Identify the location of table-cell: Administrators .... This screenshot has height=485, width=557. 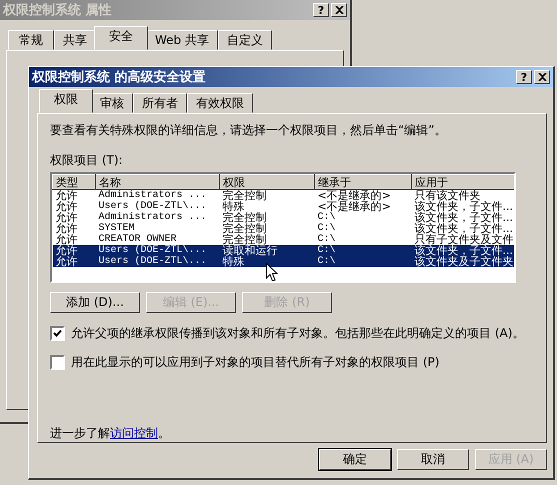
(158, 195).